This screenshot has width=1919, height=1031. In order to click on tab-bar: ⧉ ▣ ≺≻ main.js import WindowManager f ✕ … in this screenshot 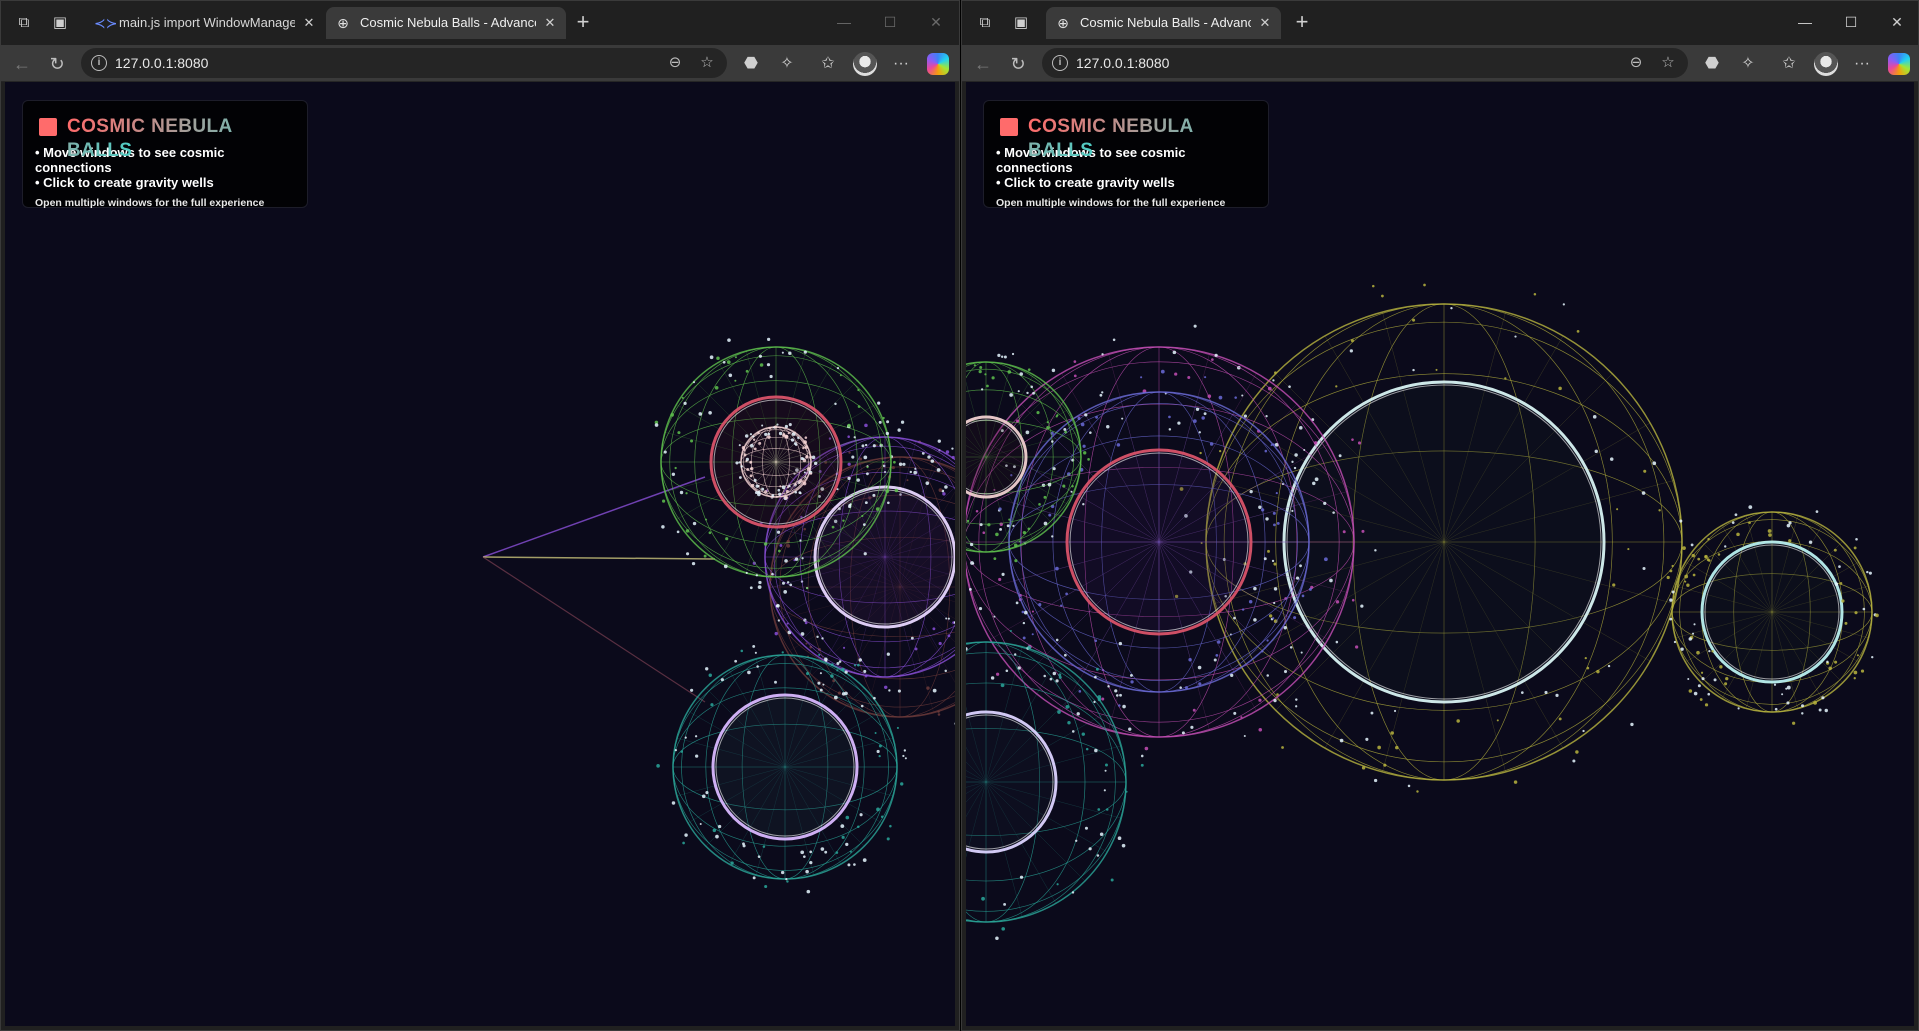, I will do `click(480, 23)`.